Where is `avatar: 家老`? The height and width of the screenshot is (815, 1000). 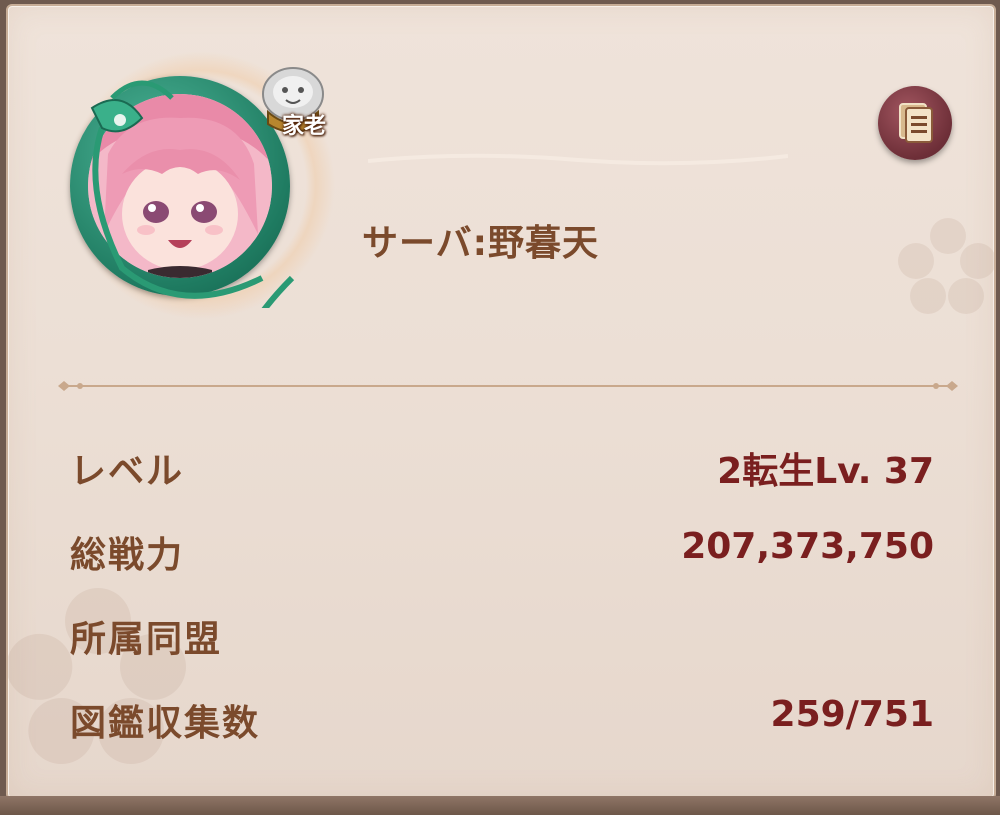
avatar: 家老 is located at coordinates (198, 186).